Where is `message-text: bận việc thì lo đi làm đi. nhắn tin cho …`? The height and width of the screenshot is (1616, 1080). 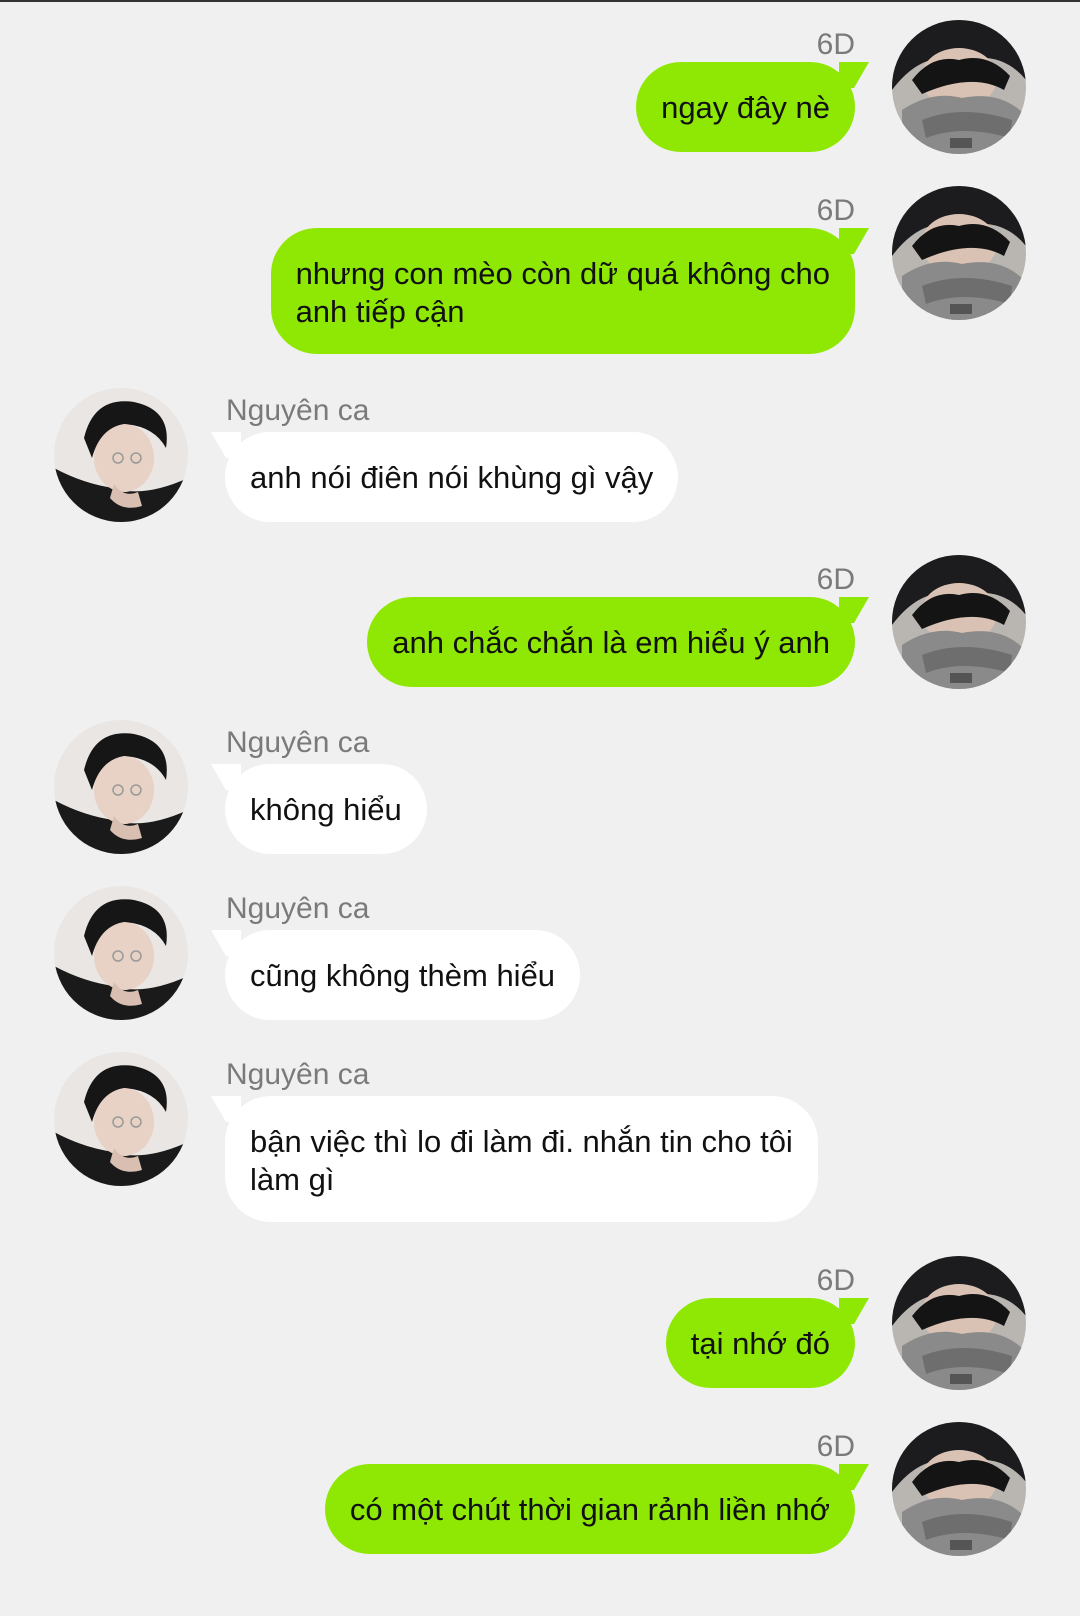 message-text: bận việc thì lo đi làm đi. nhắn tin cho … is located at coordinates (521, 1160).